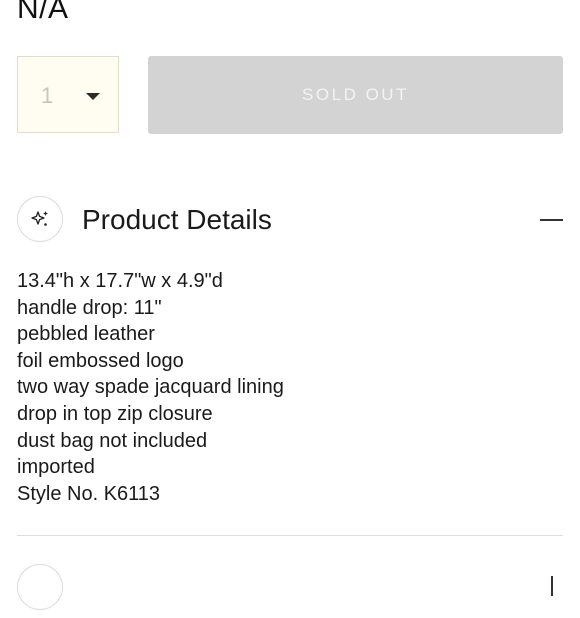 The image size is (580, 618). I want to click on quantity-value: 1, so click(47, 95).